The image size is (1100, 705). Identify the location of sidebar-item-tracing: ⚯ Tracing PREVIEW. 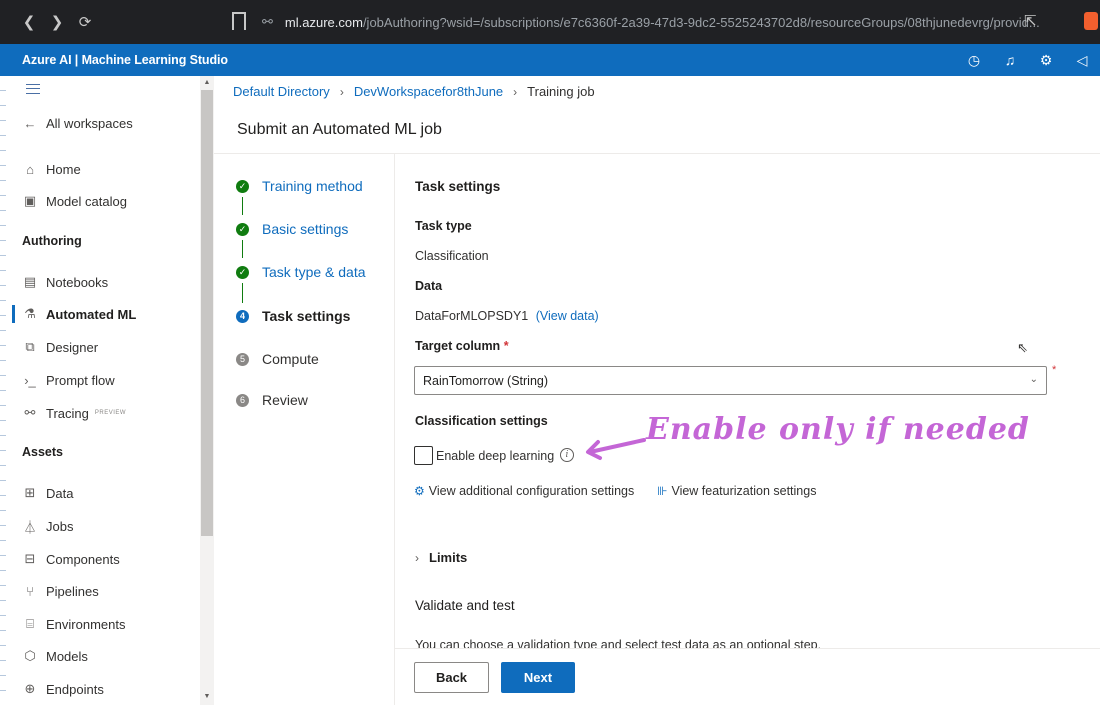
(74, 413).